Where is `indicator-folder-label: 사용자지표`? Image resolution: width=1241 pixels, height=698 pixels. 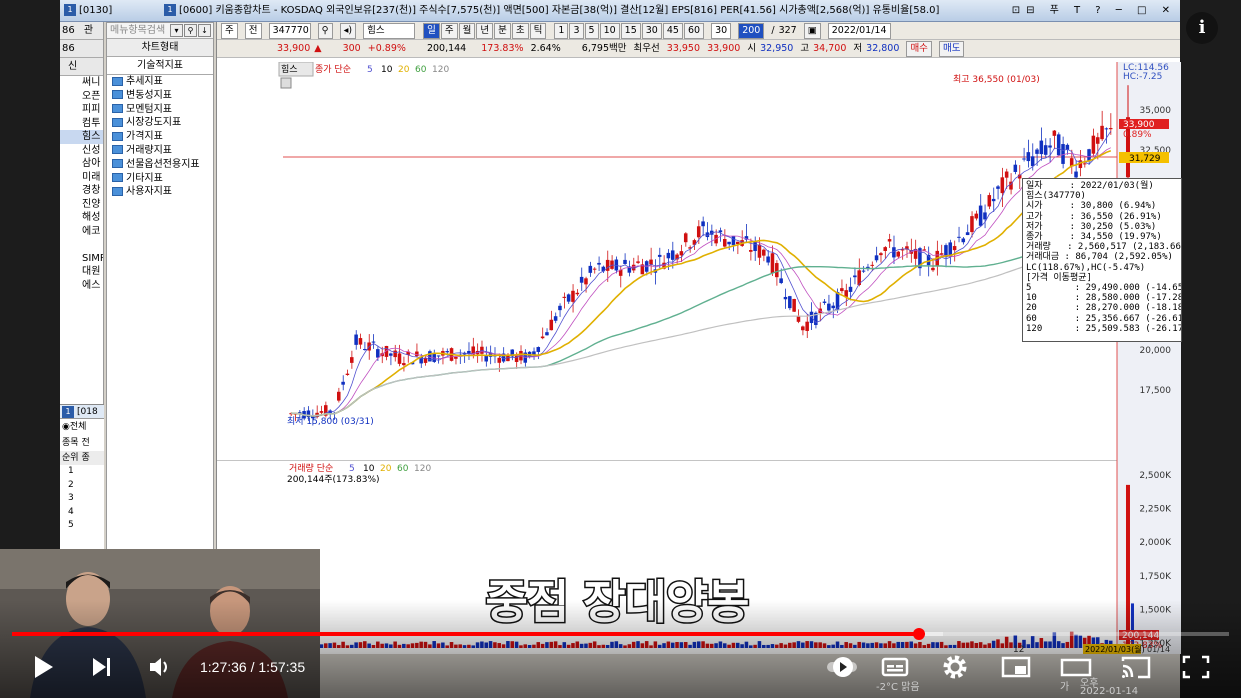 indicator-folder-label: 사용자지표 is located at coordinates (149, 192).